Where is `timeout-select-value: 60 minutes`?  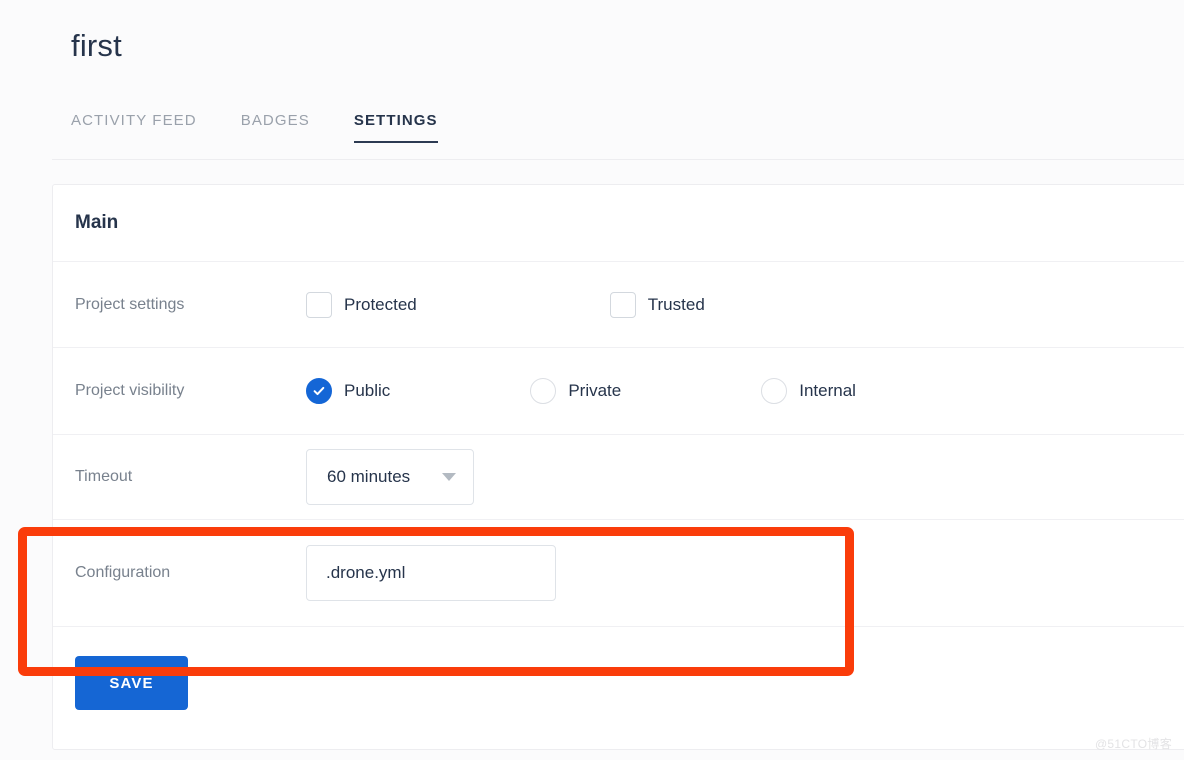 timeout-select-value: 60 minutes is located at coordinates (369, 476).